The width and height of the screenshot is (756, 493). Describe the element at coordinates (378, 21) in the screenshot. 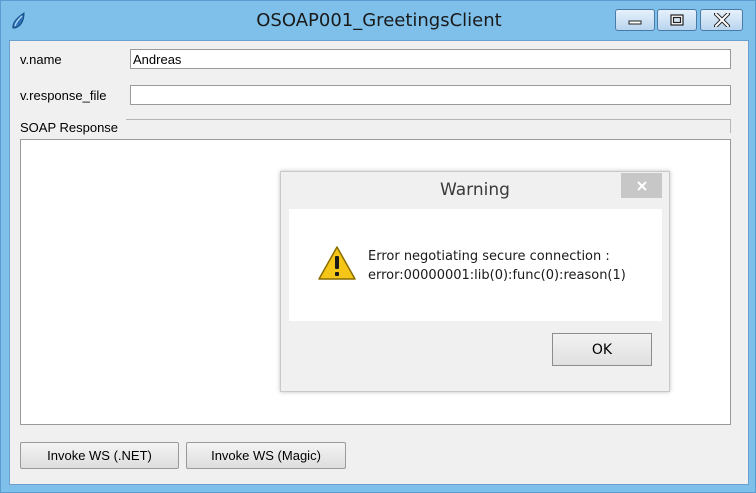

I see `title-bar: OSOAP001_GreetingsClient` at that location.